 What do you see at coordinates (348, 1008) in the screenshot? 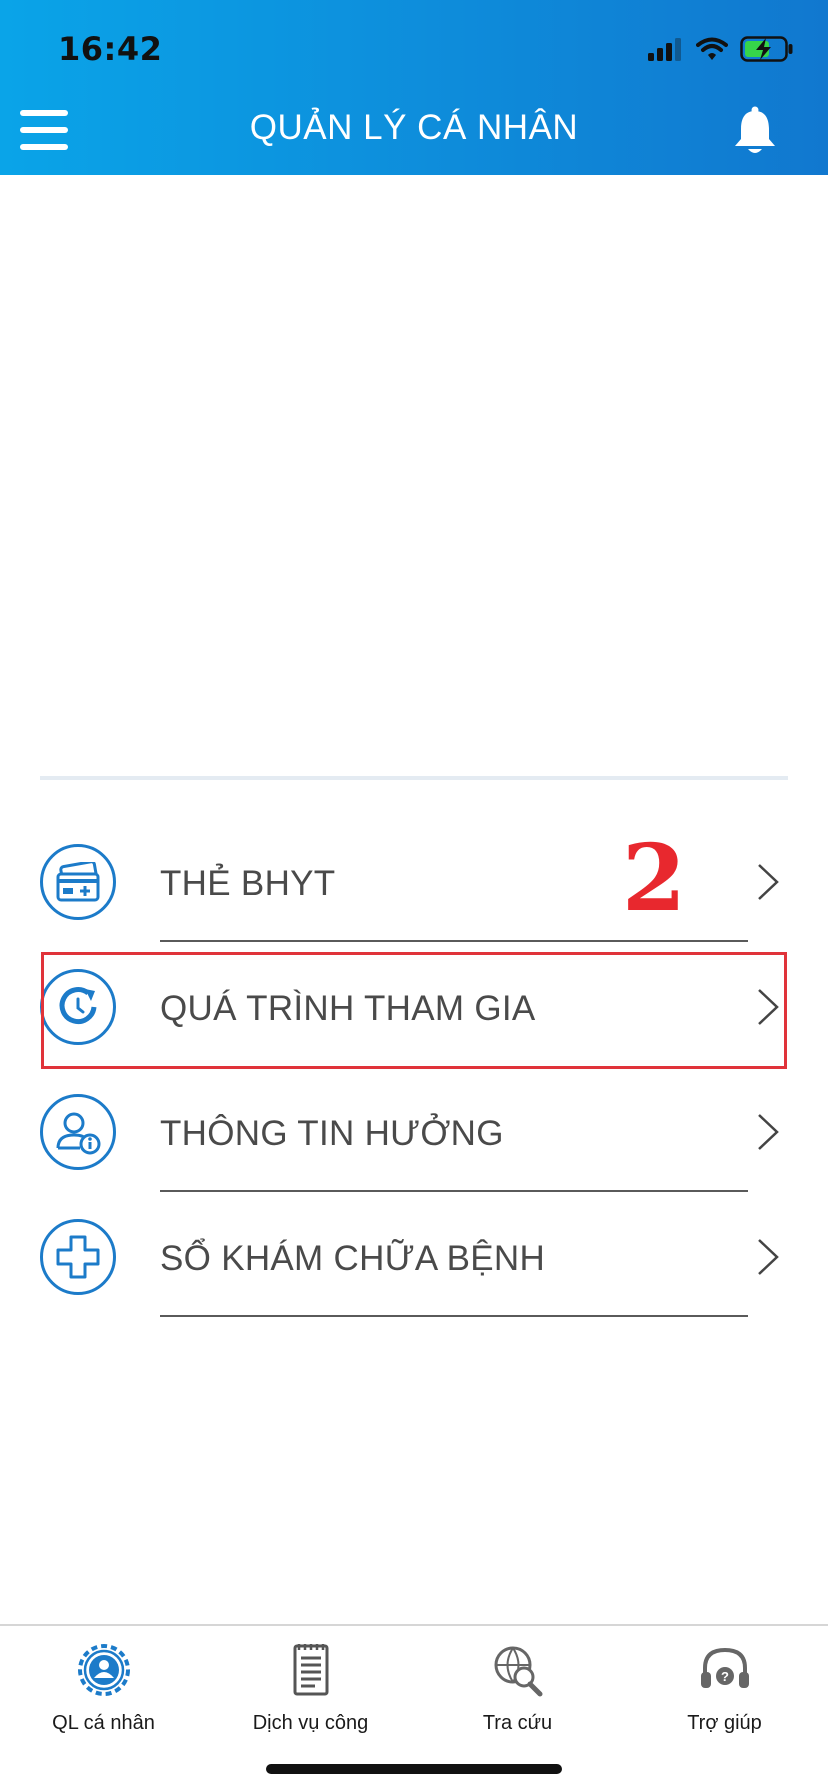
I see `menu-item-label: QUÁ TRÌNH THAM GIA` at bounding box center [348, 1008].